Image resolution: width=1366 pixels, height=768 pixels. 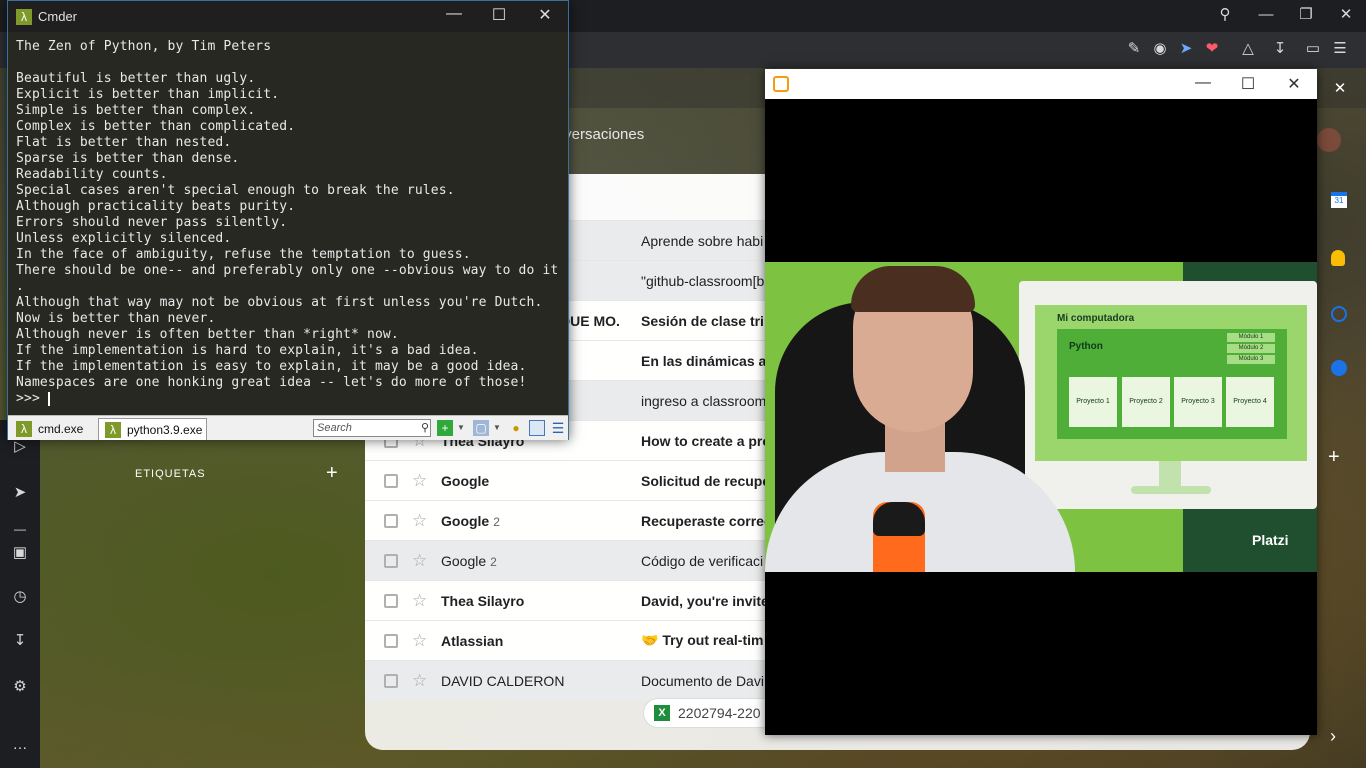 What do you see at coordinates (32, 398) in the screenshot?
I see `prompt: >>>` at bounding box center [32, 398].